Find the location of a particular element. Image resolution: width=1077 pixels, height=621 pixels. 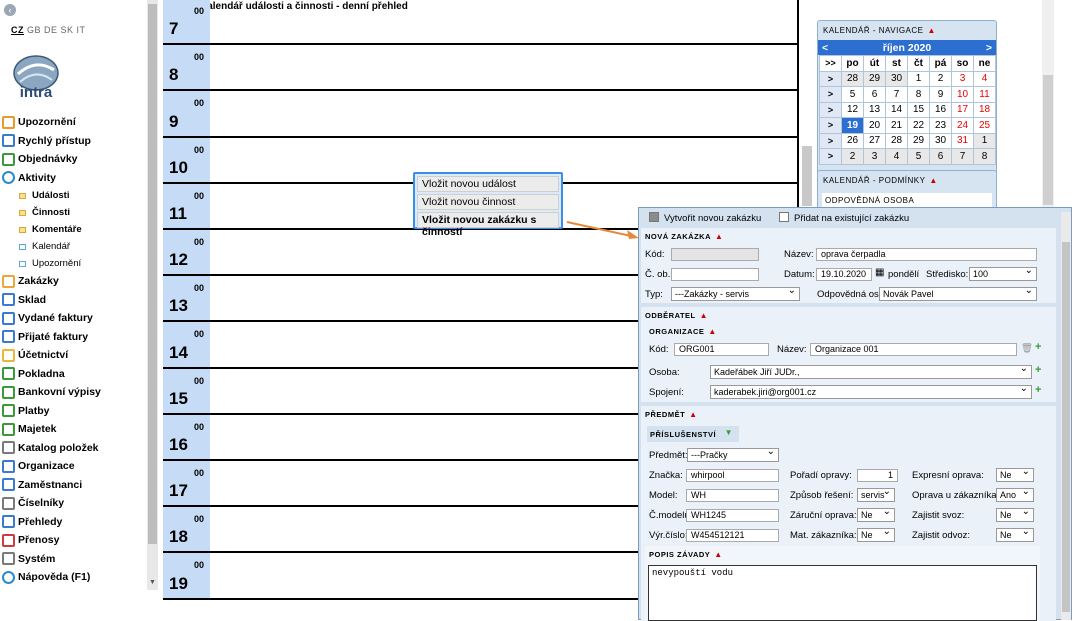

sidebar-item: Vydané faktury is located at coordinates (73, 318).